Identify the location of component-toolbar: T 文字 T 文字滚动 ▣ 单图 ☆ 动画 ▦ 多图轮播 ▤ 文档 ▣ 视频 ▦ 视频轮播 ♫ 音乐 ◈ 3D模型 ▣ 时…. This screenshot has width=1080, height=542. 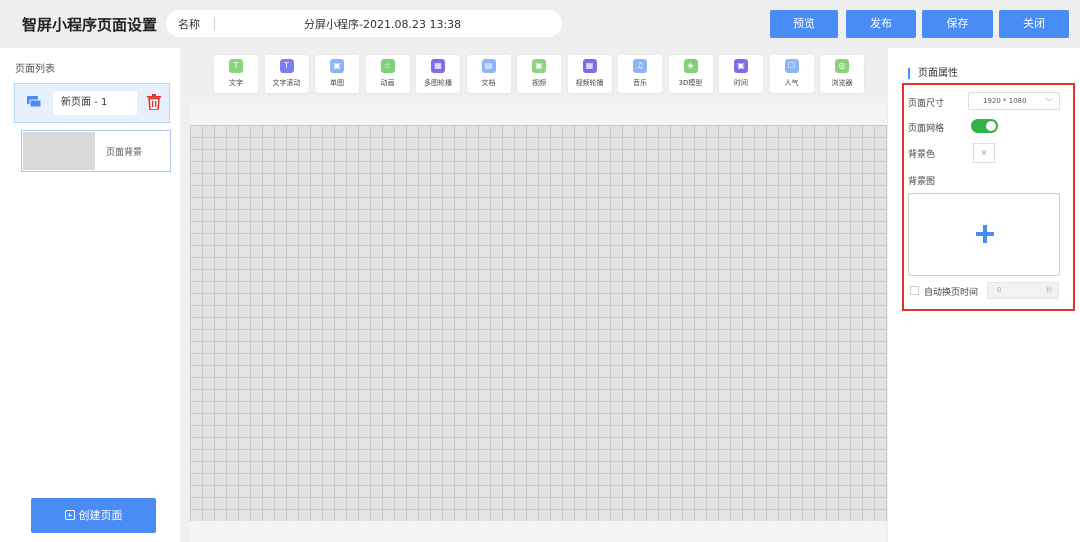
(539, 75).